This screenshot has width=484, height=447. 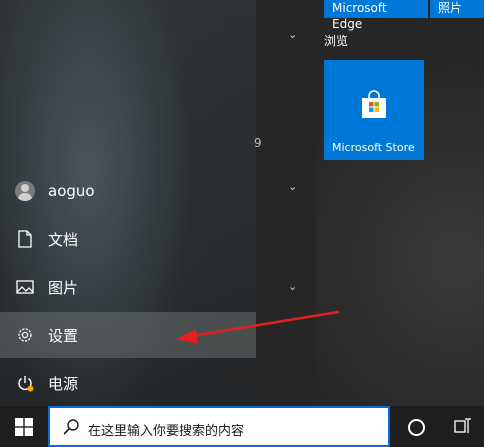 I want to click on taskbar: 在这里输入你要搜索的内容, so click(x=242, y=426).